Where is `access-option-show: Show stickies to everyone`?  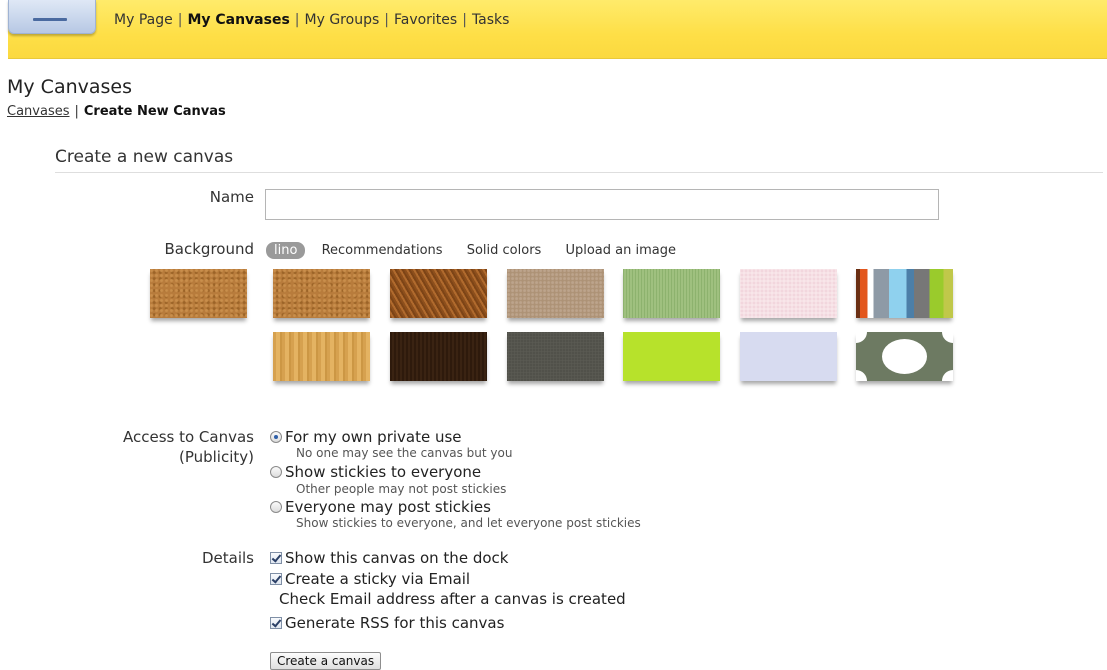
access-option-show: Show stickies to everyone is located at coordinates (375, 472).